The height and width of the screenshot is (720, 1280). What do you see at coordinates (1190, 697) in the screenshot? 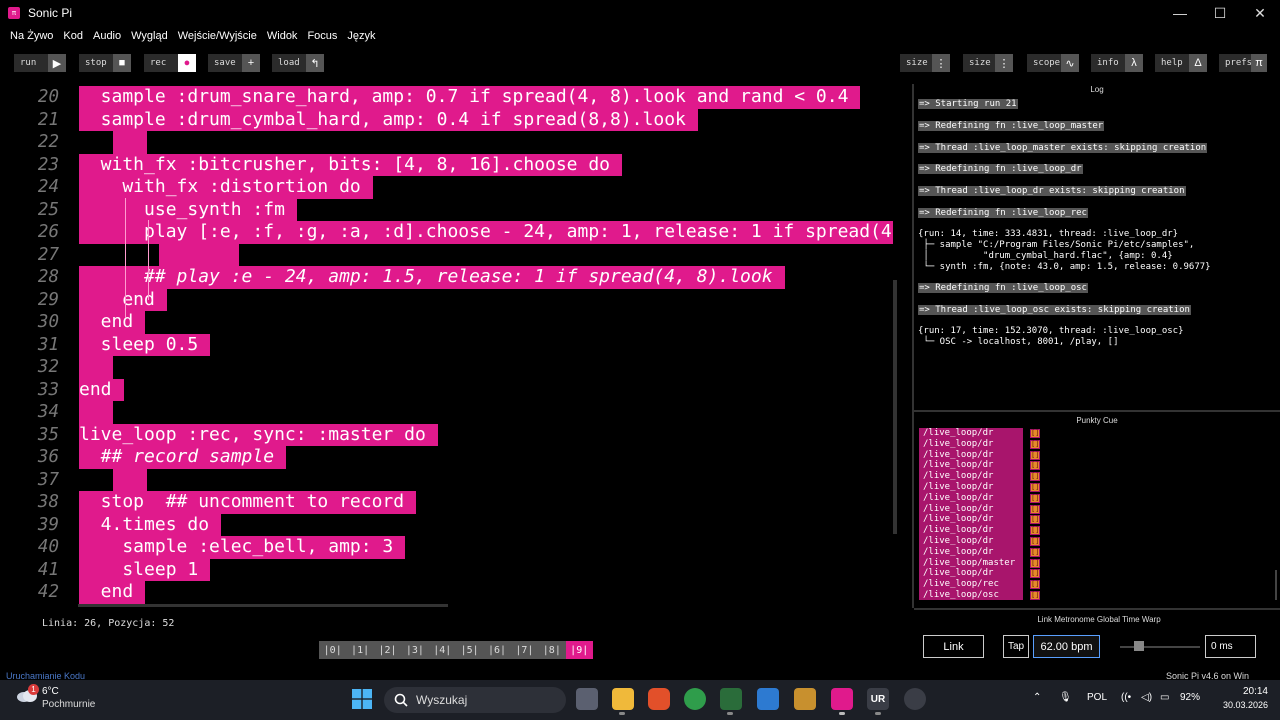
I see `battery-percent: 92%` at bounding box center [1190, 697].